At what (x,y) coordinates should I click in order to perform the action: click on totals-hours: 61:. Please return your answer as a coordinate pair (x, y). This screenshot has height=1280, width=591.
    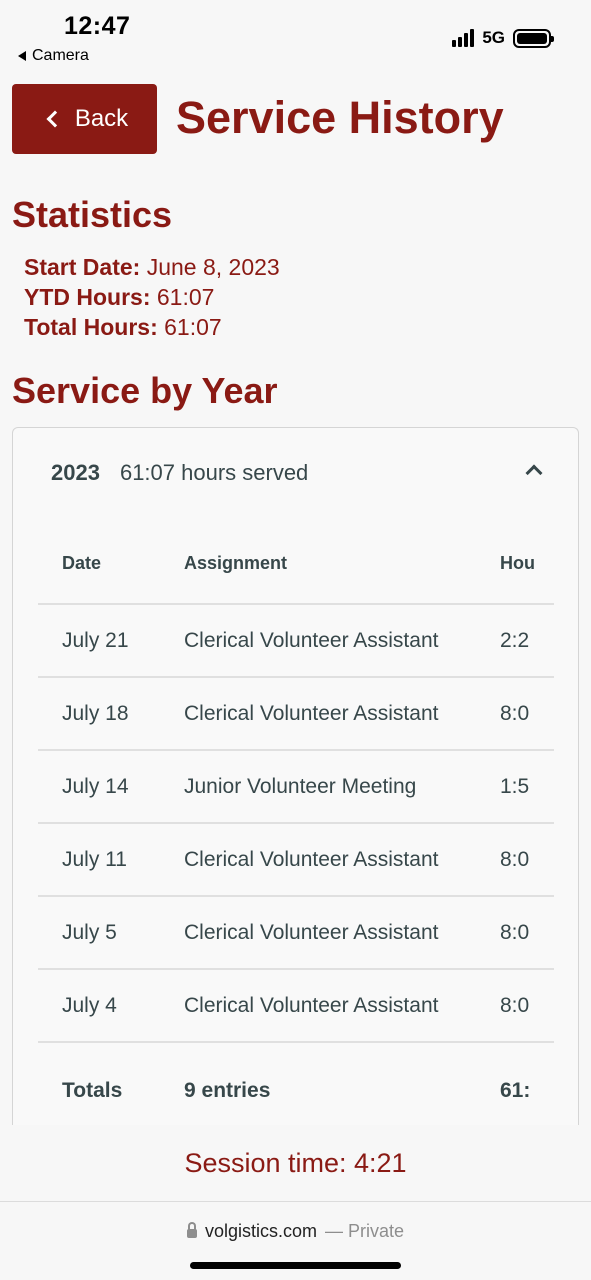
    Looking at the image, I should click on (515, 1090).